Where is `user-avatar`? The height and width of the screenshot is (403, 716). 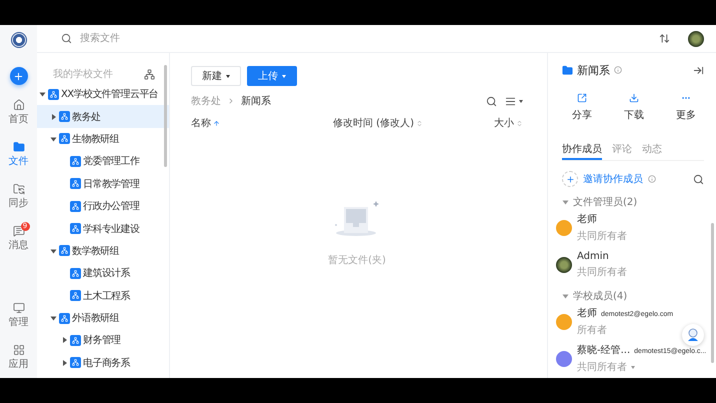
user-avatar is located at coordinates (696, 38).